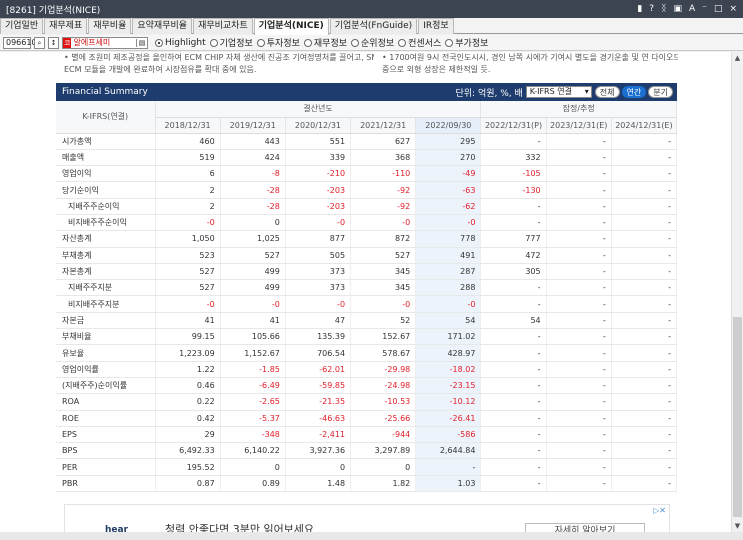  I want to click on maximize-icon: □, so click(718, 9).